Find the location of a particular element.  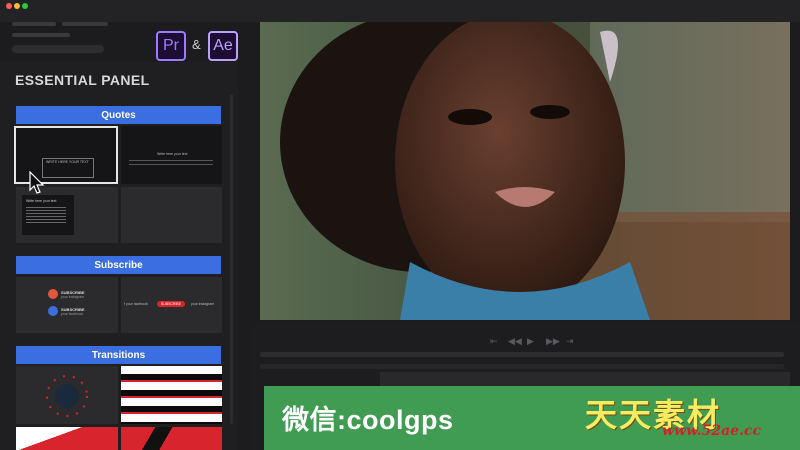

premiere-label: Pr is located at coordinates (171, 45).